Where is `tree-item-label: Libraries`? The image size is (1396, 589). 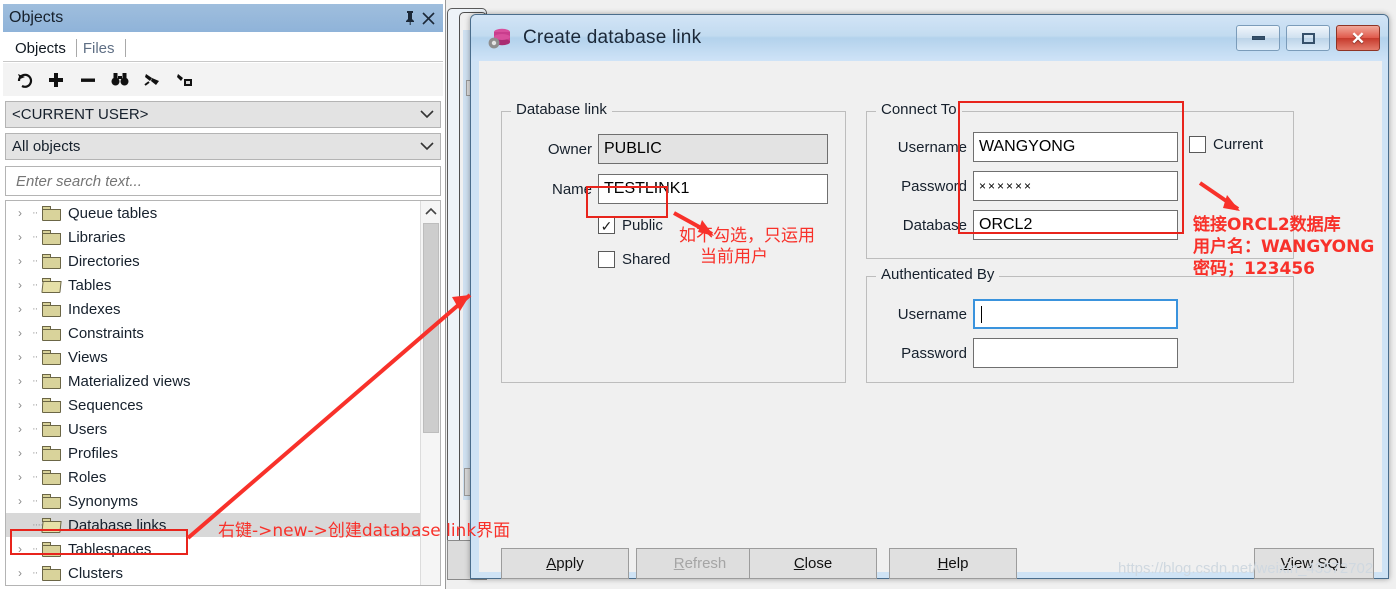 tree-item-label: Libraries is located at coordinates (97, 237).